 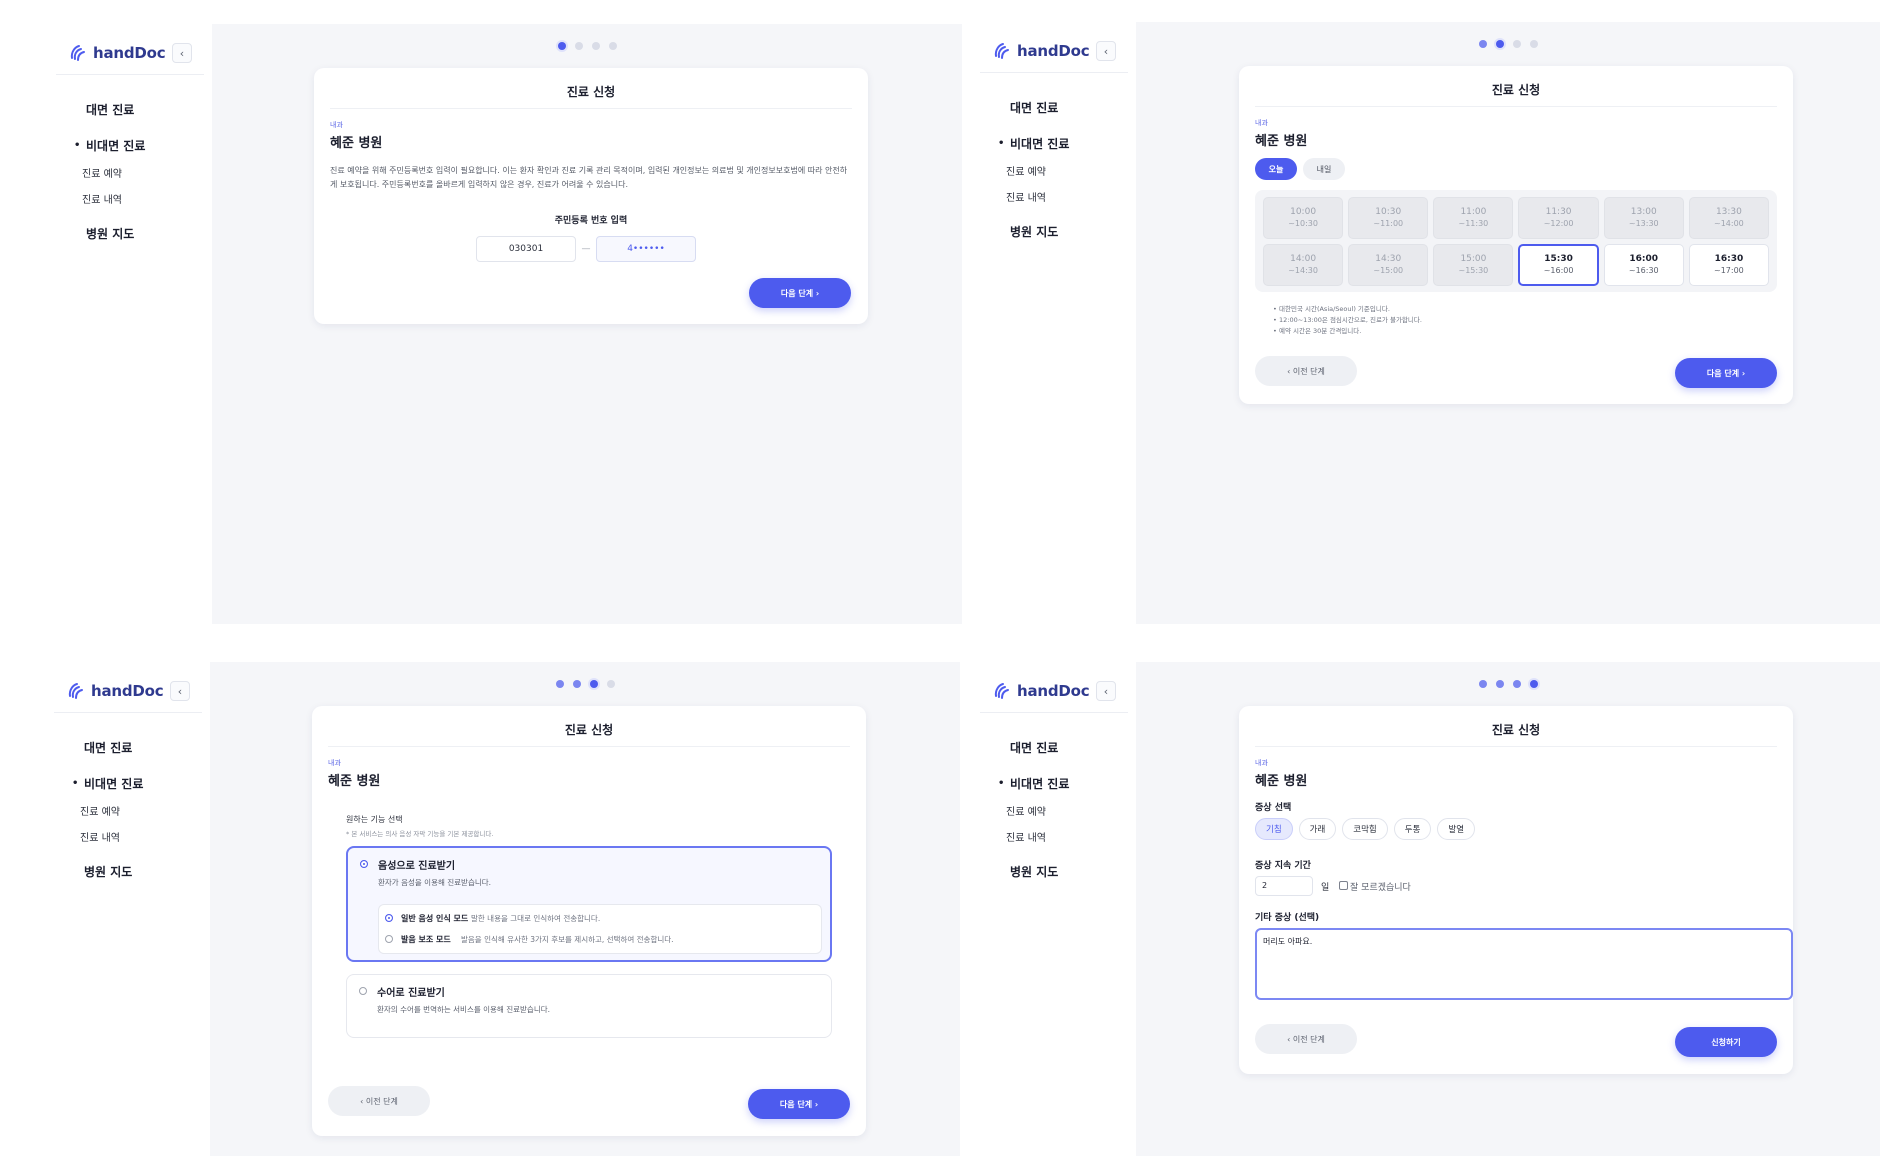 I want to click on voice-mode-row: 일반 음성 인식 모드 말한 내용을 그대로 인식하여 전송합니다., so click(x=600, y=919).